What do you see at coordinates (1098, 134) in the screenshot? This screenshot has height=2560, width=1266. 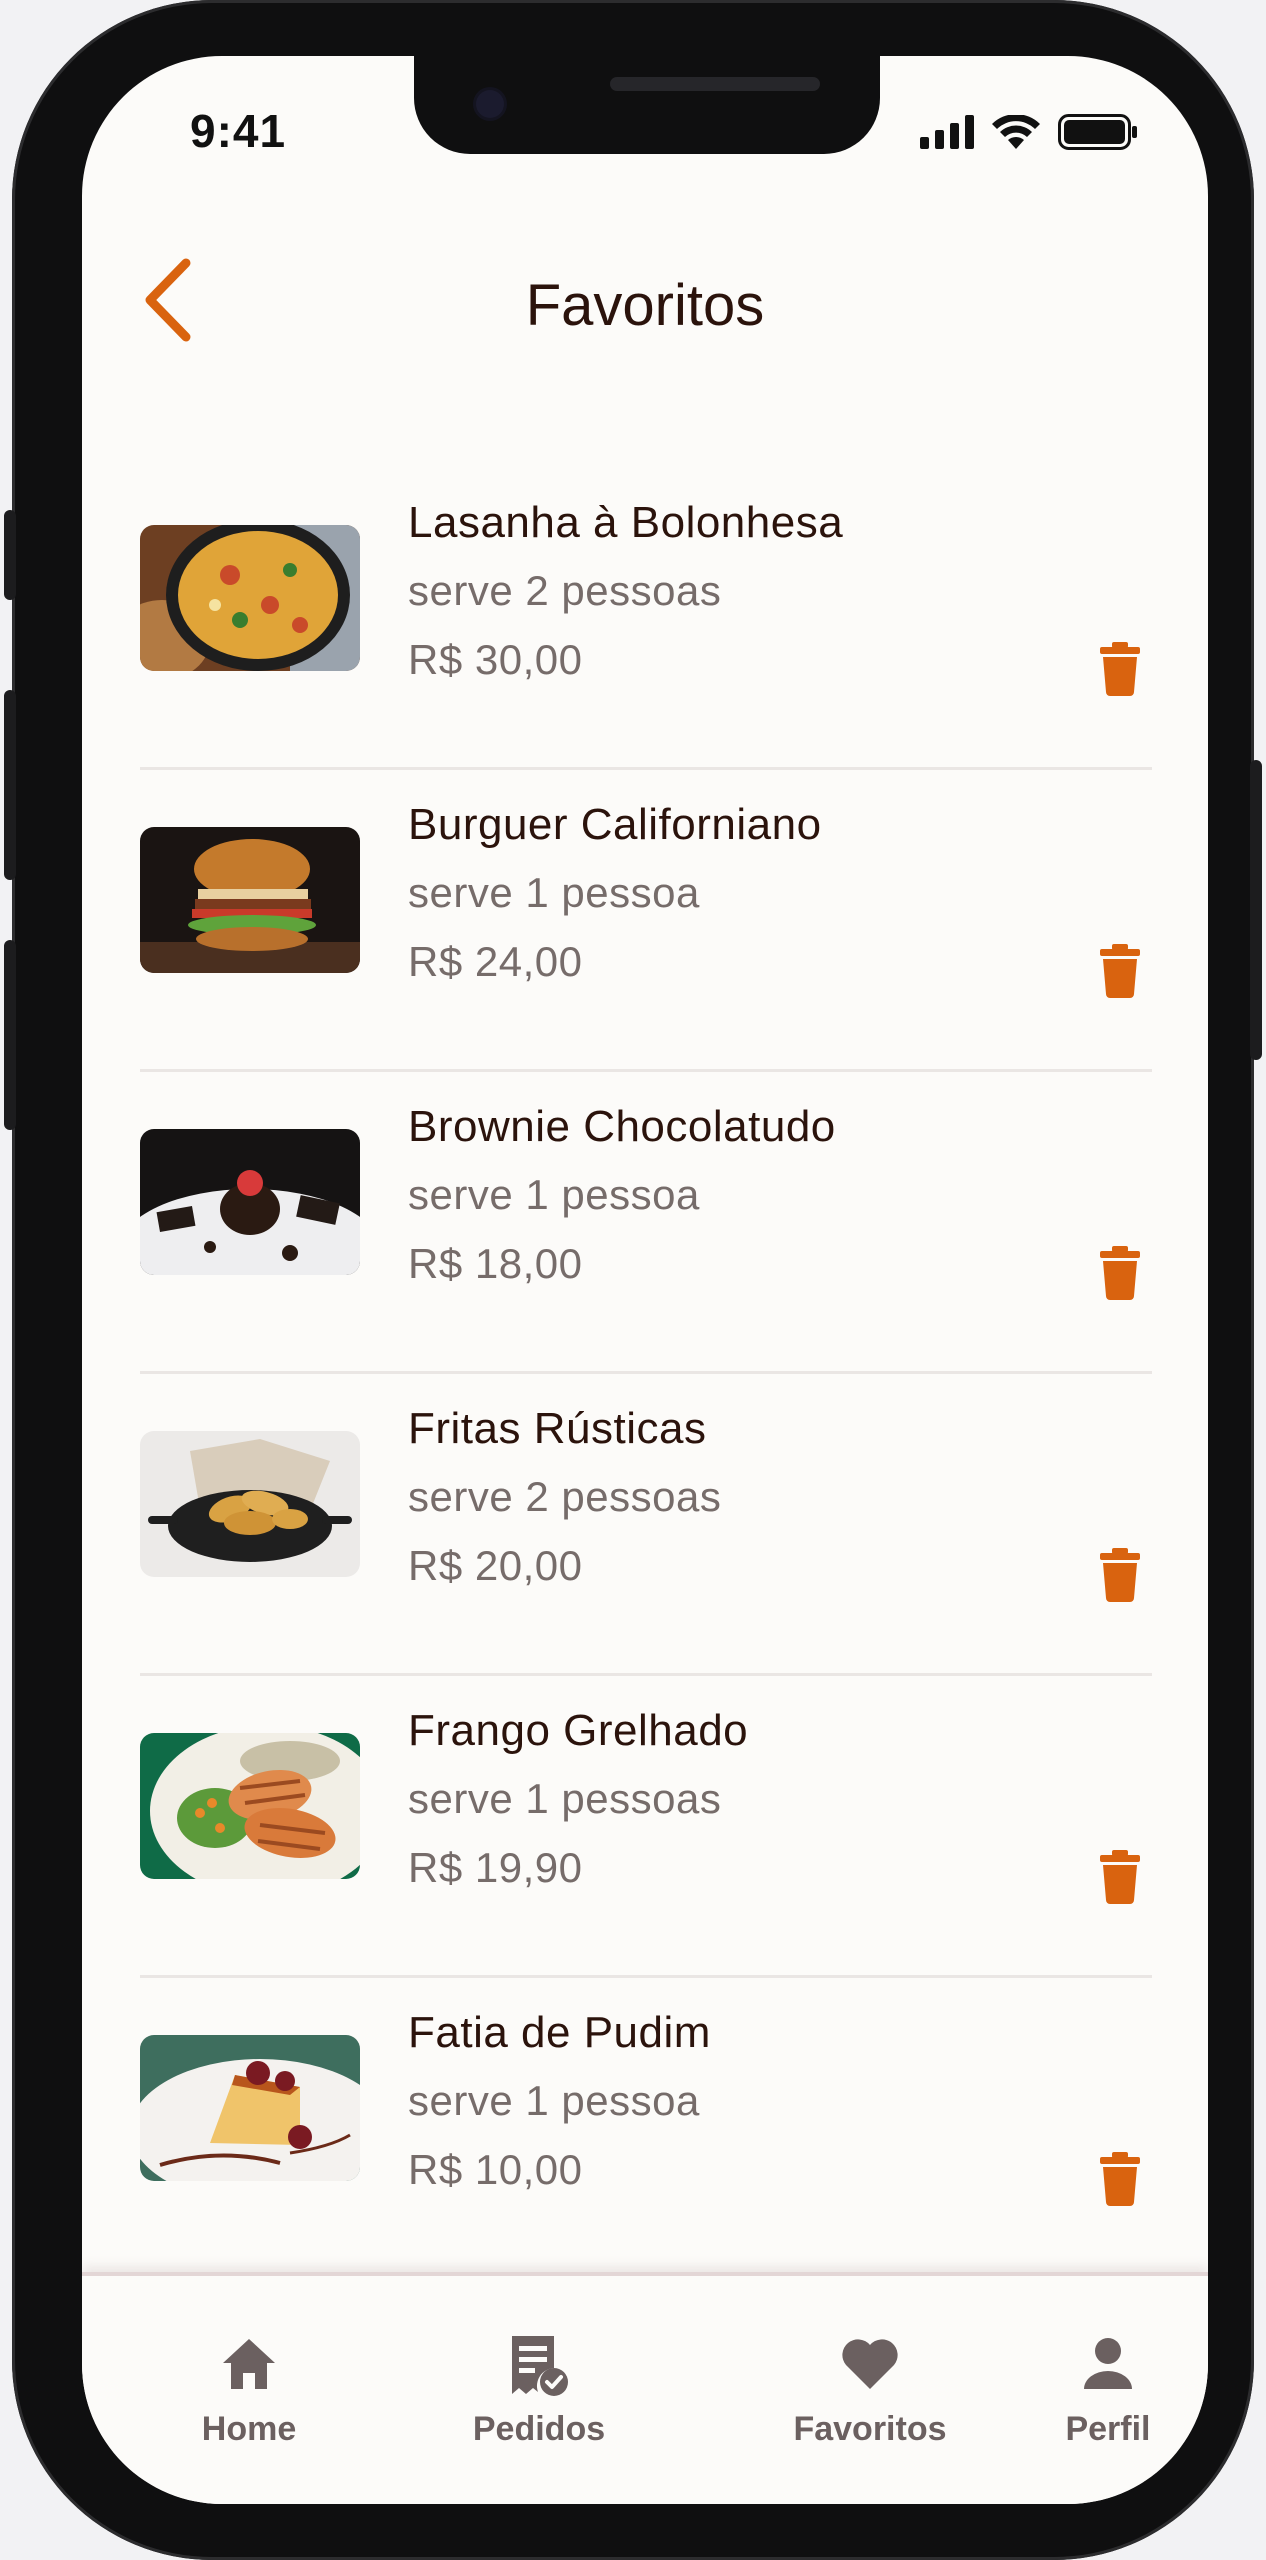 I see `battery-icon` at bounding box center [1098, 134].